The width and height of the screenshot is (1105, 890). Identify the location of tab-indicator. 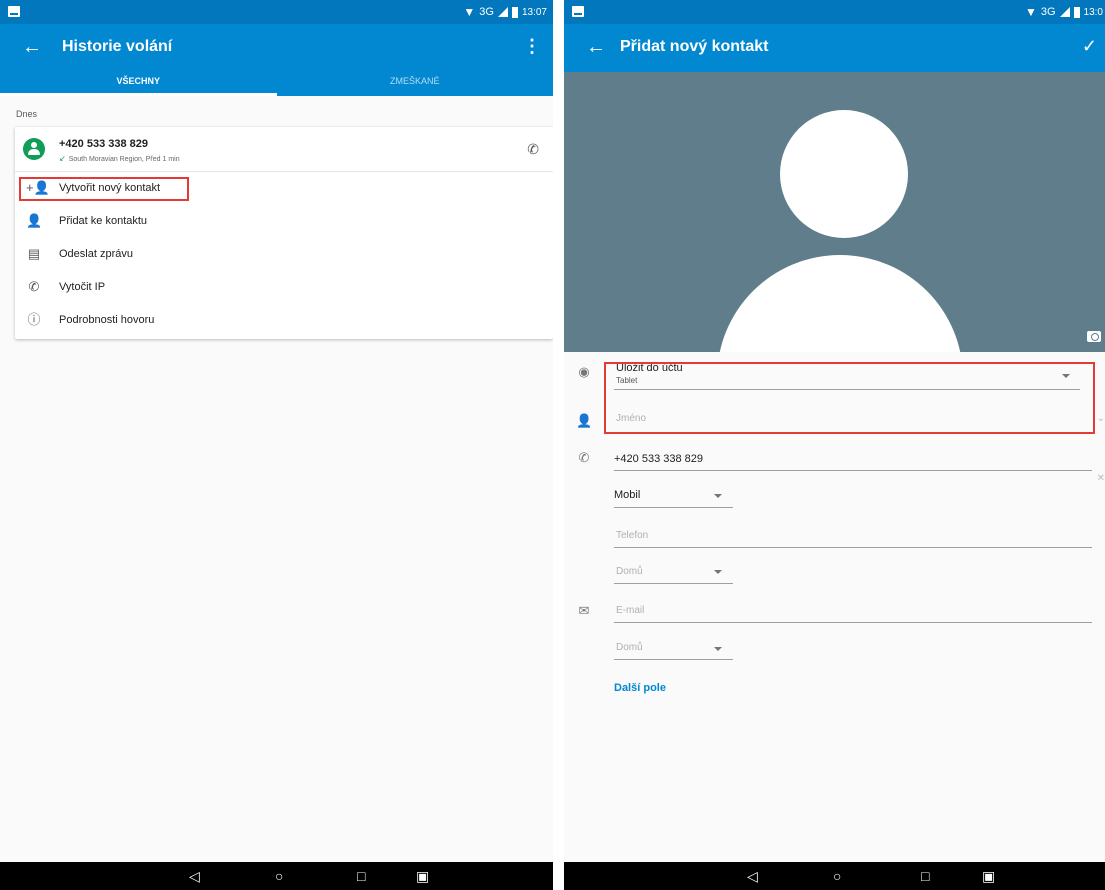
(138, 94).